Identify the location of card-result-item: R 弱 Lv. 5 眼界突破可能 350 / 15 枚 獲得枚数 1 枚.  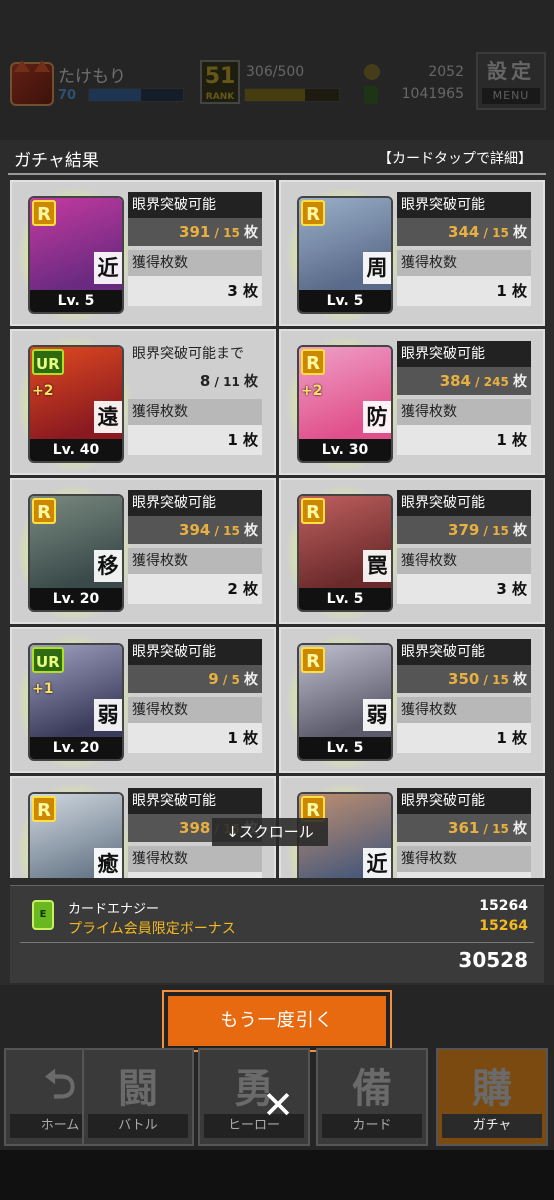
(412, 700).